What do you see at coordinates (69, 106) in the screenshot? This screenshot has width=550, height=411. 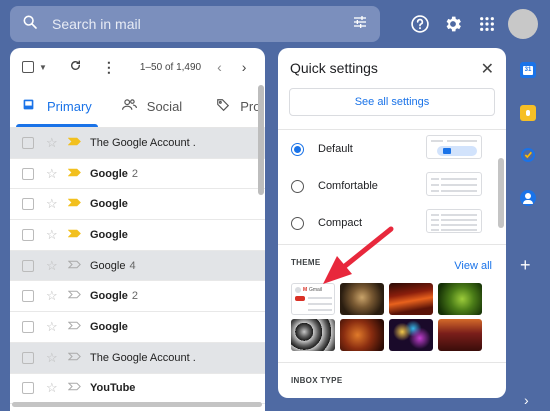 I see `tab-primary-label: Primary` at bounding box center [69, 106].